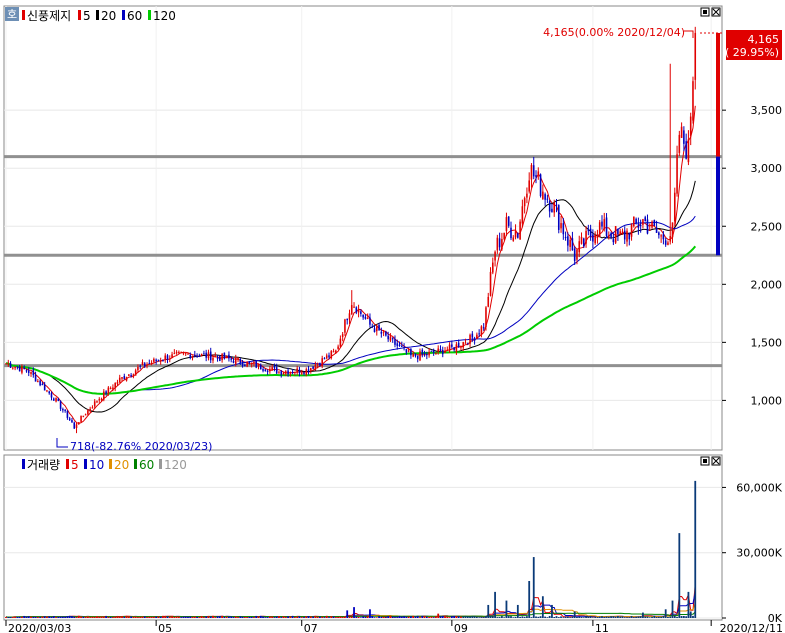  Describe the element at coordinates (767, 342) in the screenshot. I see `price-tick-label: 1,500` at that location.